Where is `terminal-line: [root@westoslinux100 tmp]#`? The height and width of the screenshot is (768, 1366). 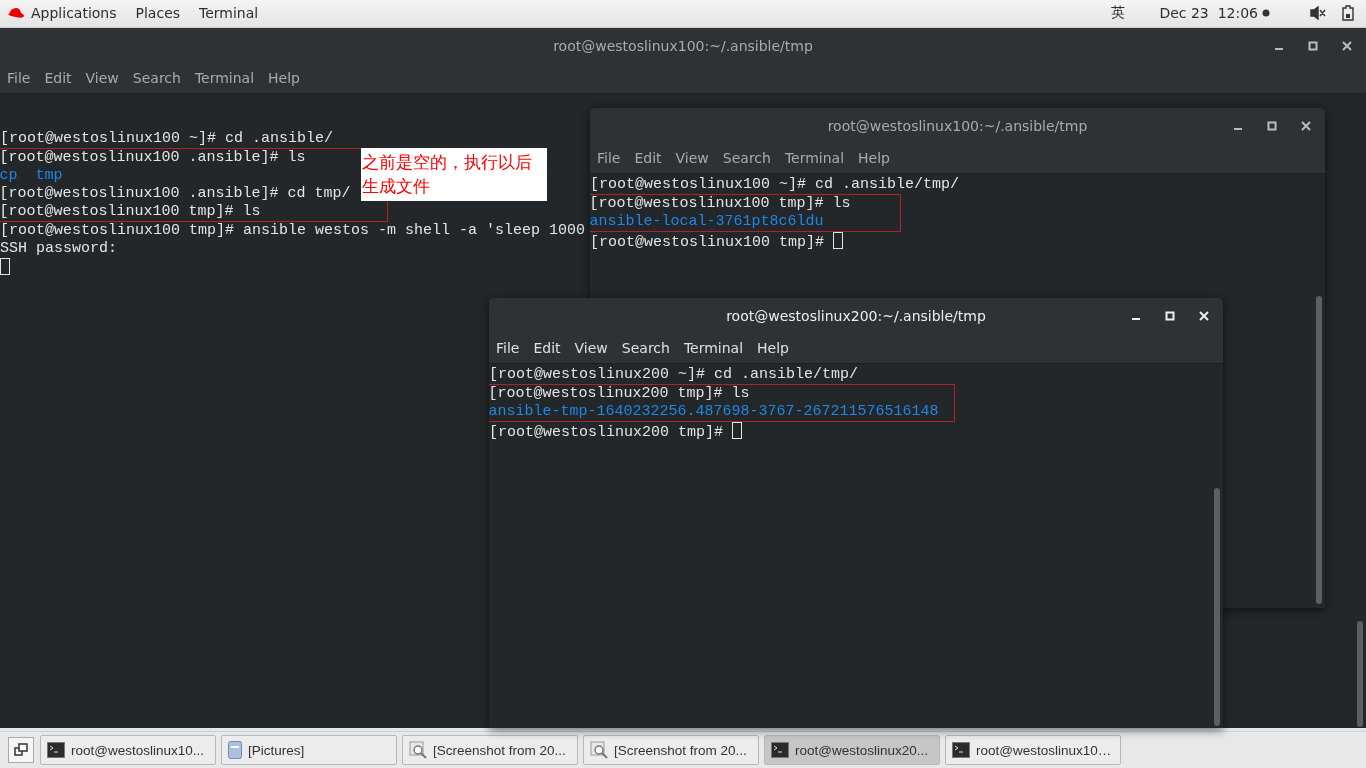
terminal-line: [root@westoslinux100 tmp]# is located at coordinates (707, 242).